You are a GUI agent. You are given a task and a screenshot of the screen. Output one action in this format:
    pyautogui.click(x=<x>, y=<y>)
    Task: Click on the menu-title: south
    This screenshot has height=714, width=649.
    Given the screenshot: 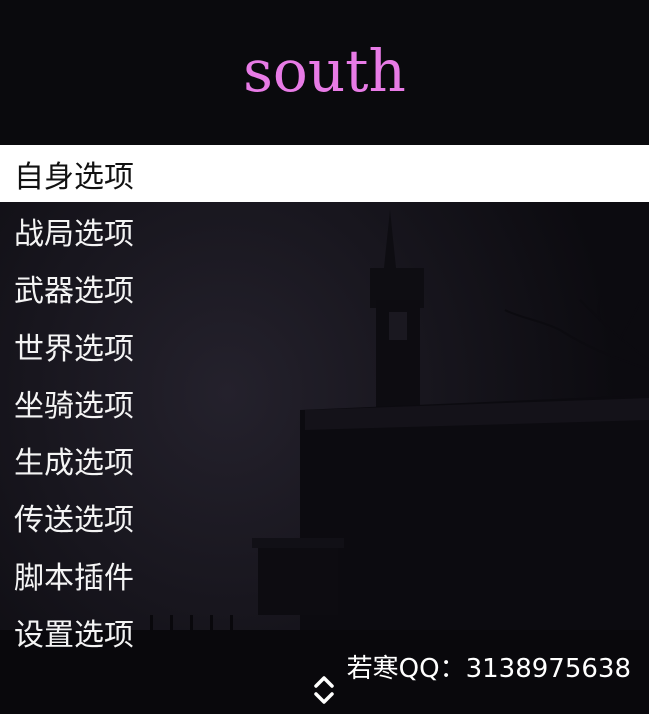 What is the action you would take?
    pyautogui.click(x=324, y=71)
    